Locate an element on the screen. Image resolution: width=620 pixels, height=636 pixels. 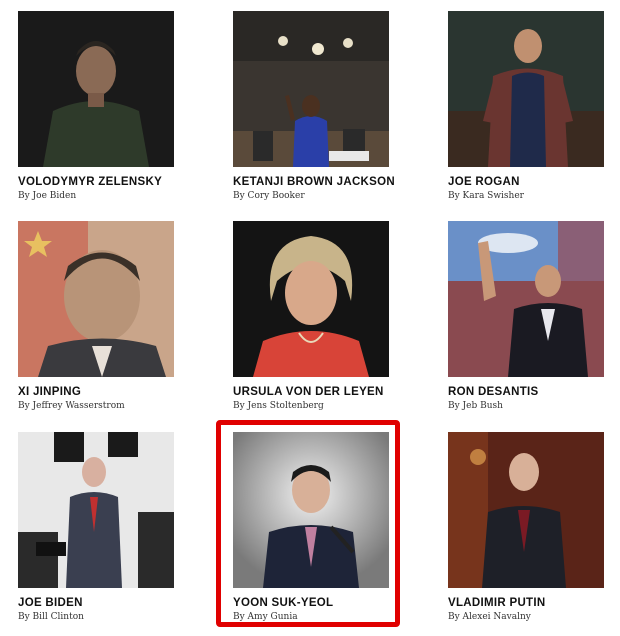
card-byline: By Bill Clinton is located at coordinates (51, 617).